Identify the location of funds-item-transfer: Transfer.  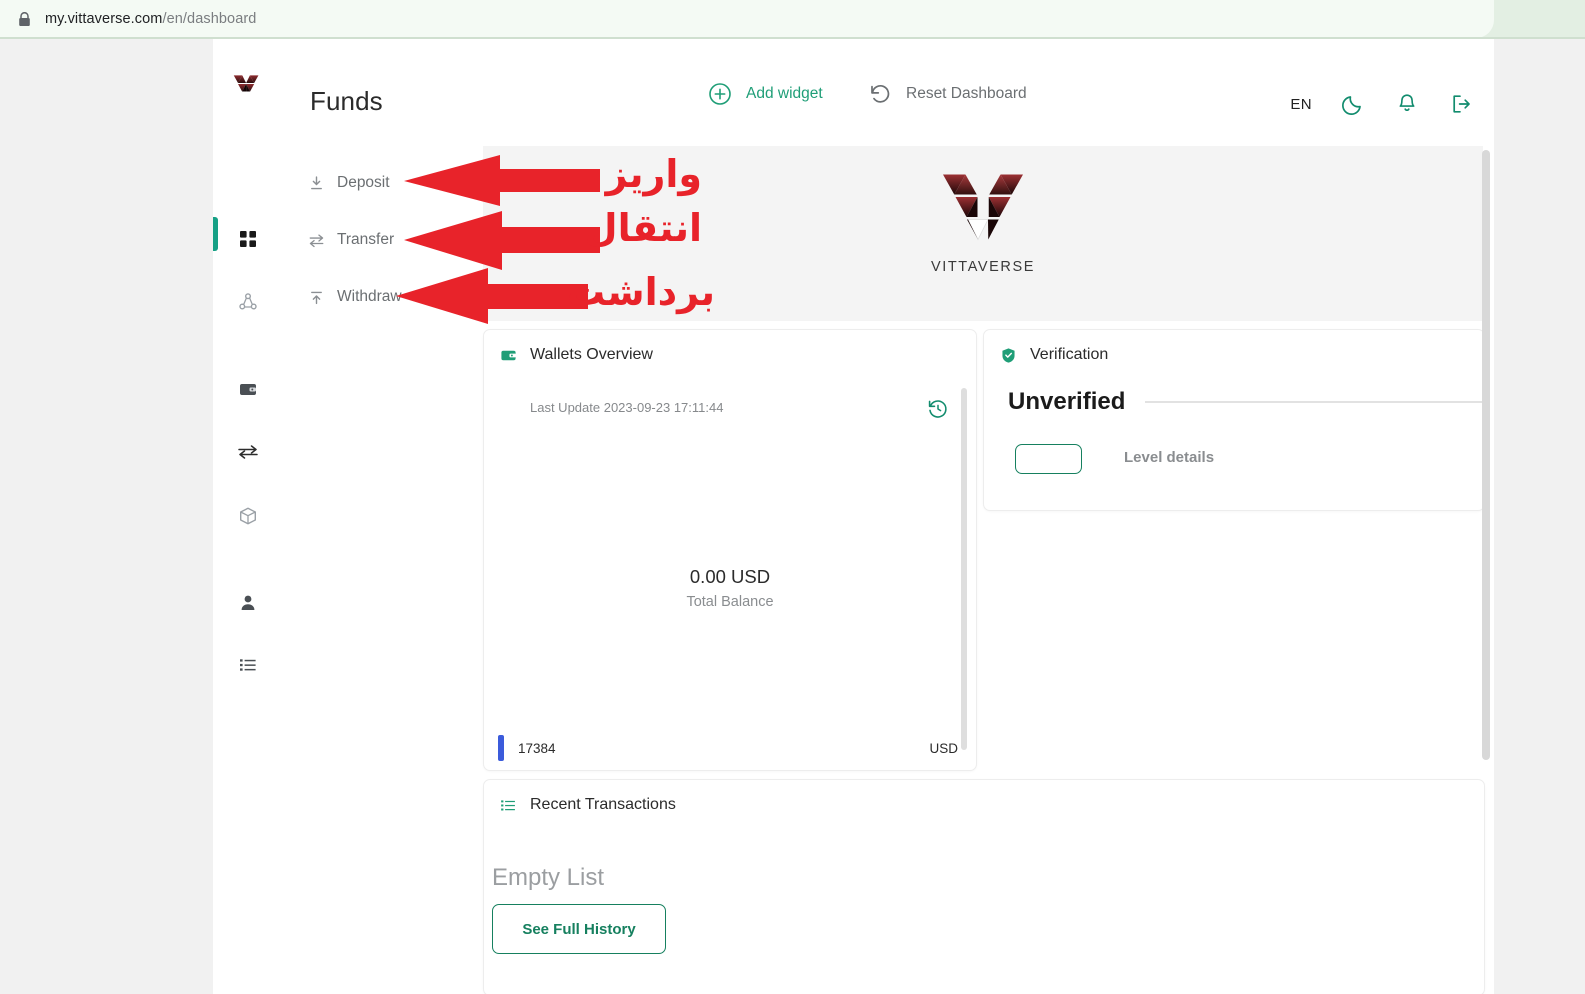
(351, 240).